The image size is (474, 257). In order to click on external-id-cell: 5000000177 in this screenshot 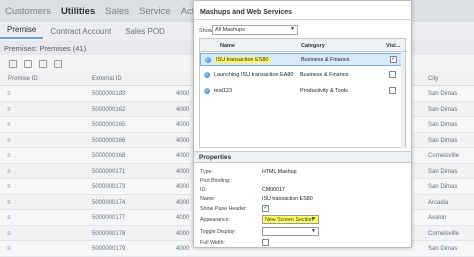, I will do `click(109, 218)`.